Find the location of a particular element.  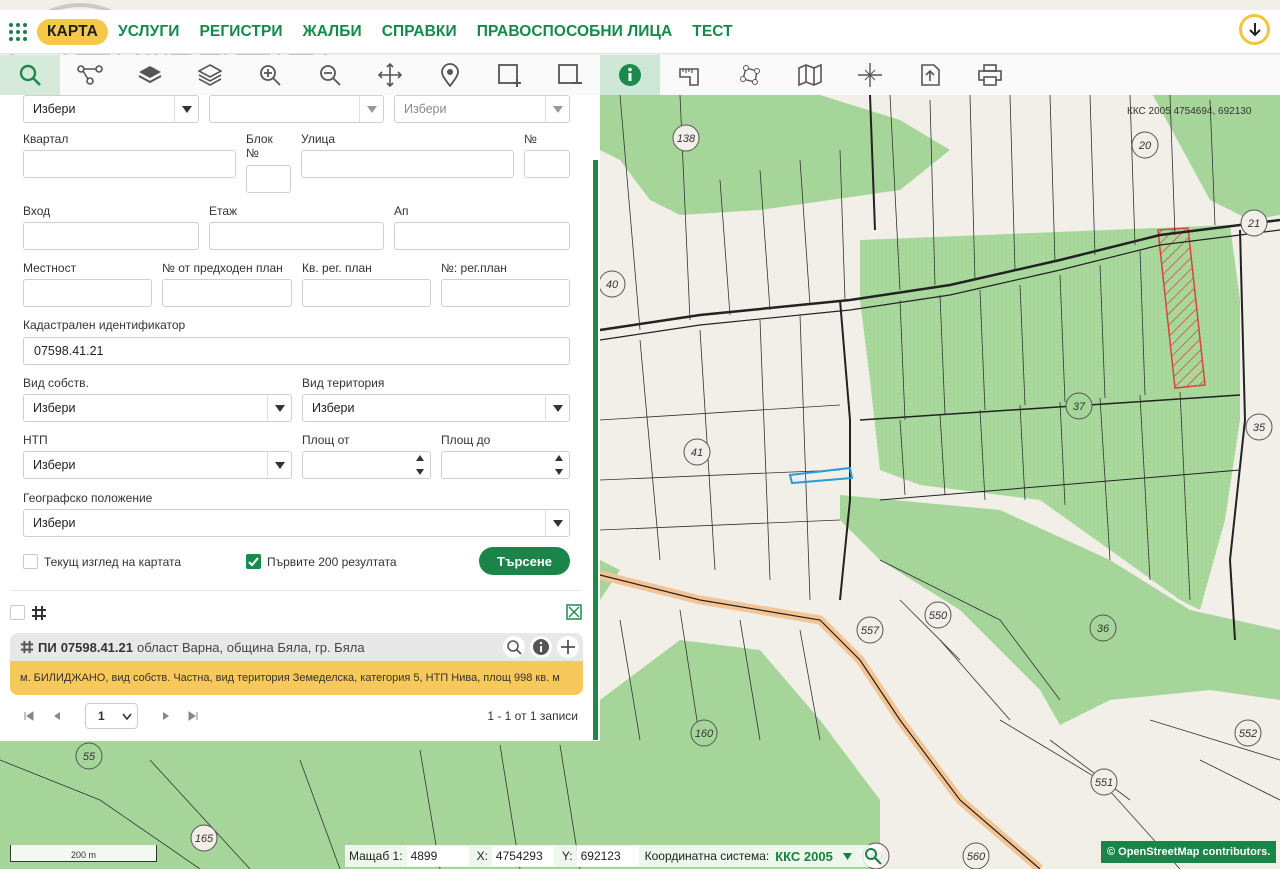

territory-type-select: Избери is located at coordinates (436, 408).